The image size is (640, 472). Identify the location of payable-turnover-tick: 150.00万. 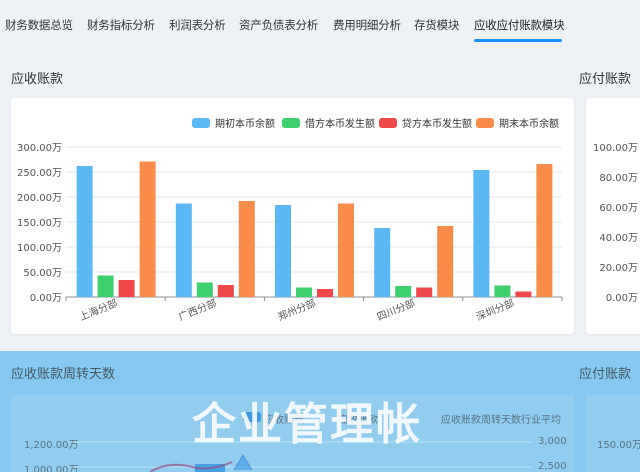
(618, 445).